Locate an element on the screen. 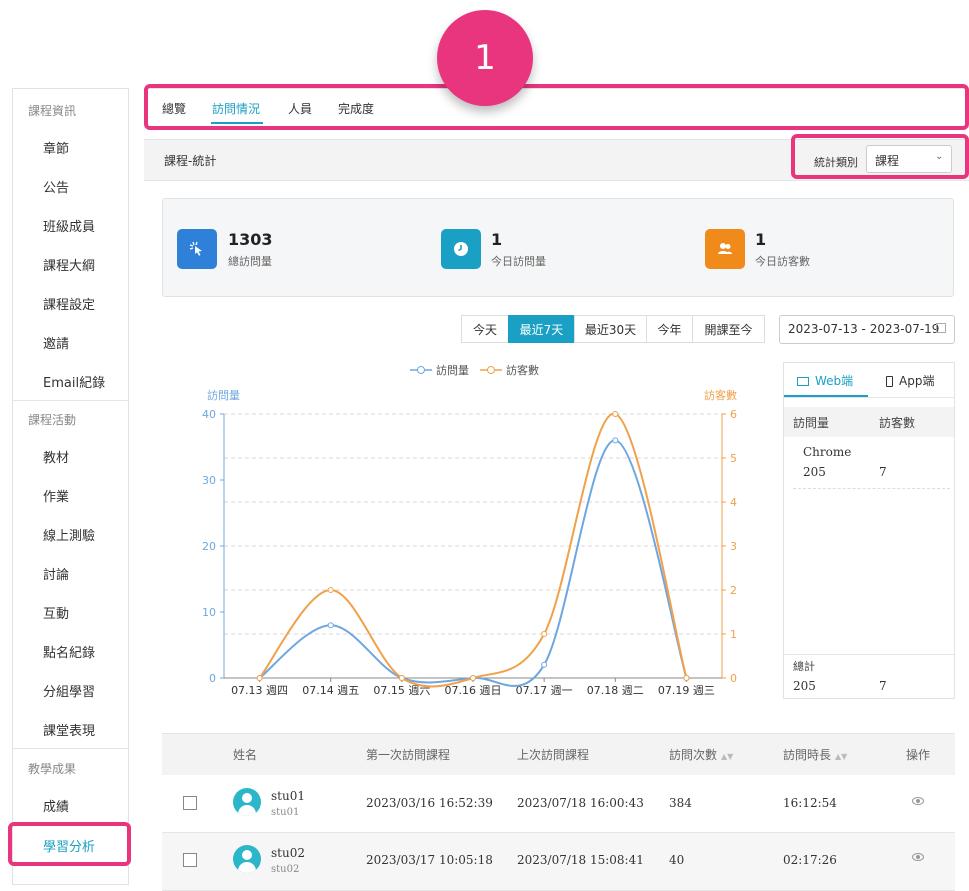  today-visitors-label: 今日訪客數 is located at coordinates (782, 261).